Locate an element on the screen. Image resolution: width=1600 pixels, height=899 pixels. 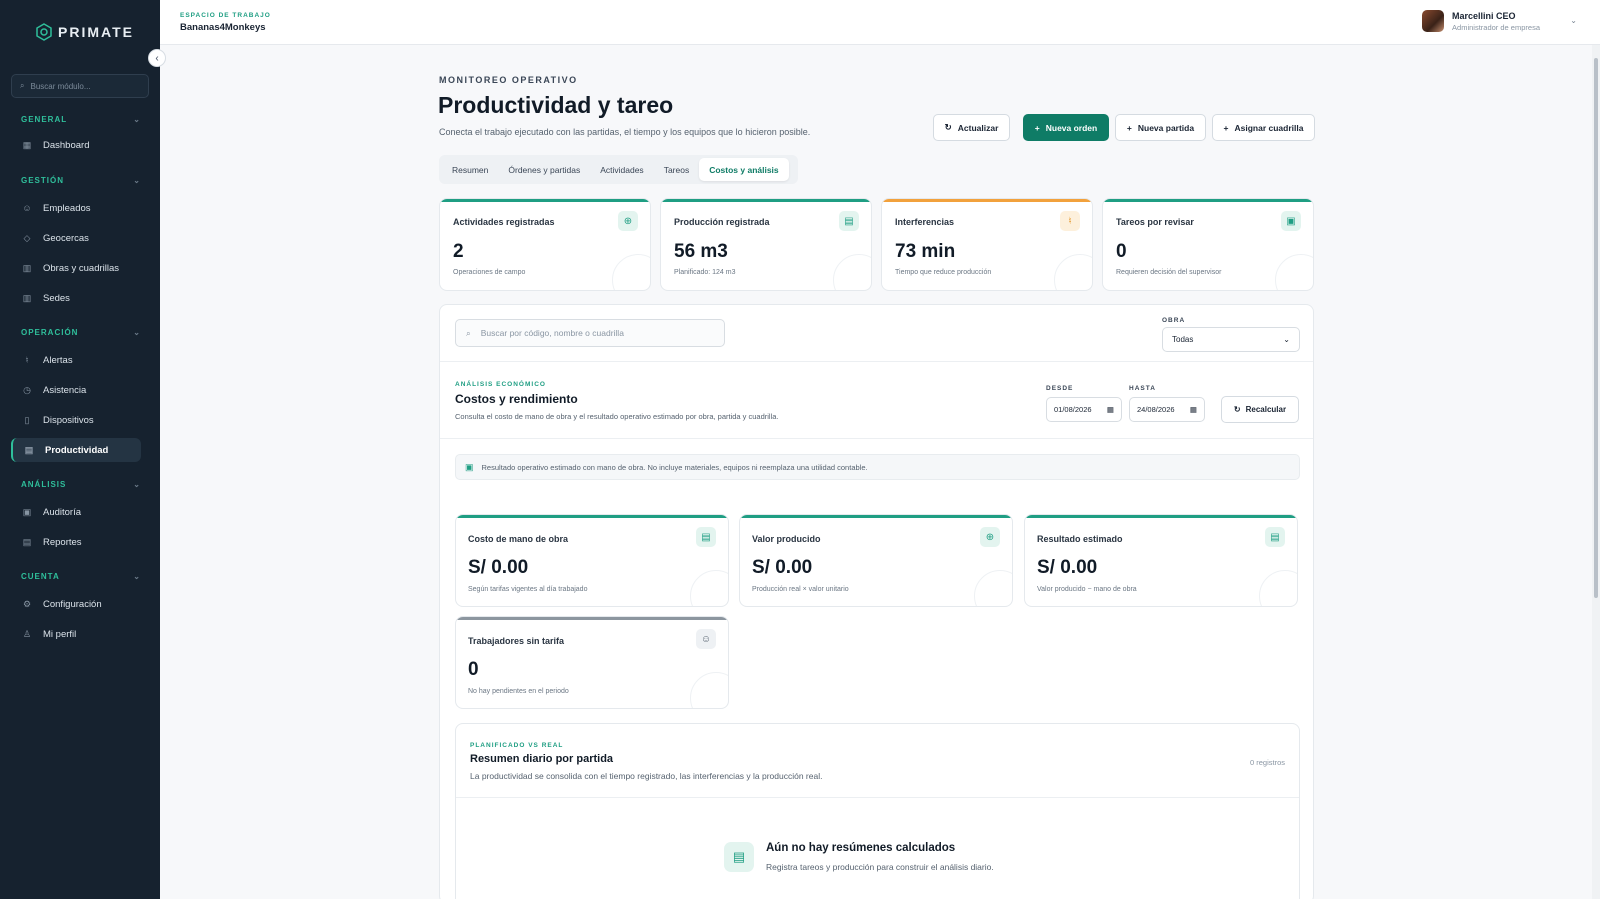
new-item-button: + Nueva partida is located at coordinates (1160, 127).